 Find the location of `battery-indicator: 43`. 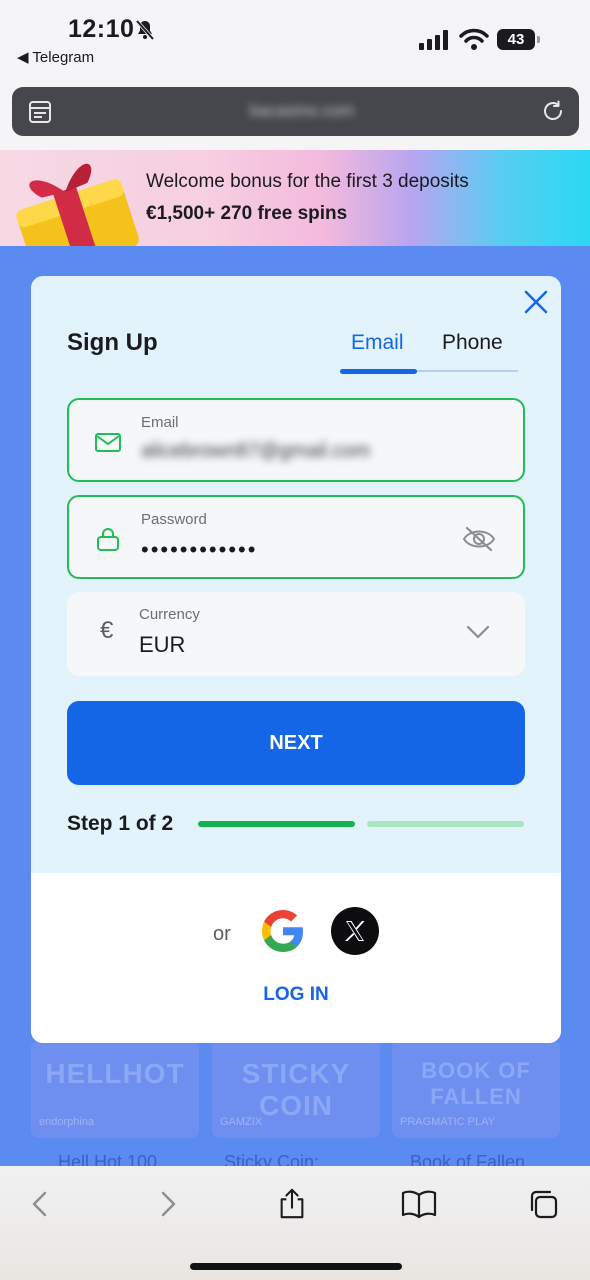

battery-indicator: 43 is located at coordinates (518, 39).